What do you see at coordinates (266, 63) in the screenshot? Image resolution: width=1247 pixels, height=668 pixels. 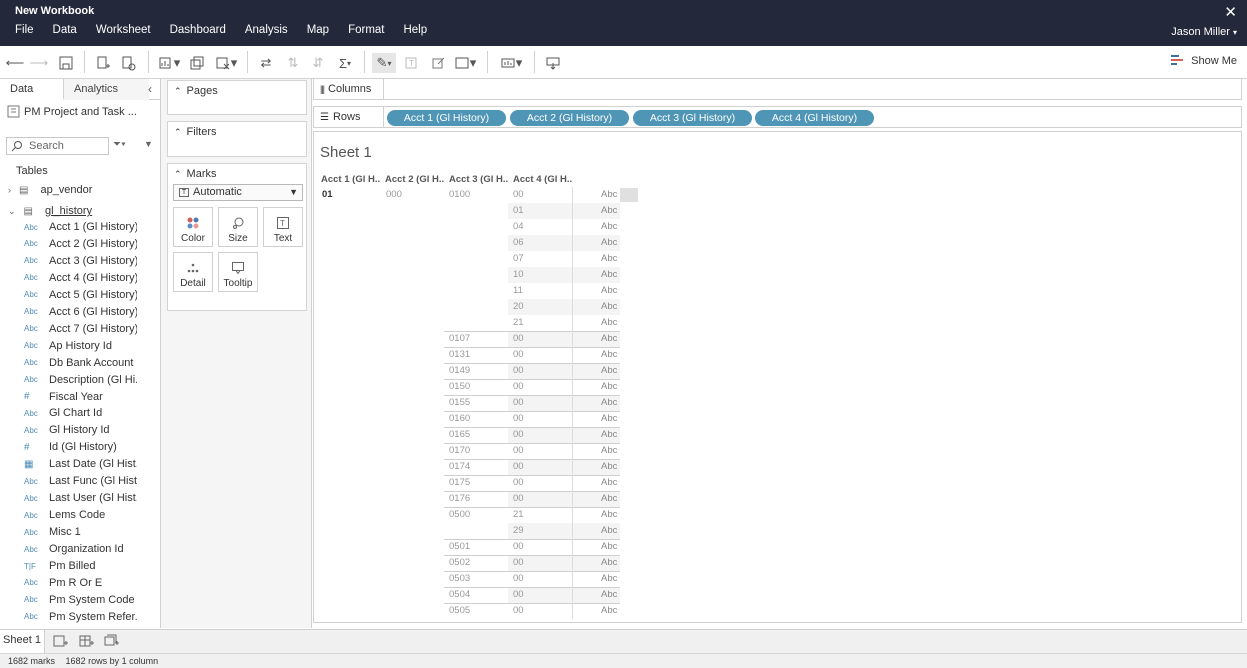 I see `swap-icon: ⇄` at bounding box center [266, 63].